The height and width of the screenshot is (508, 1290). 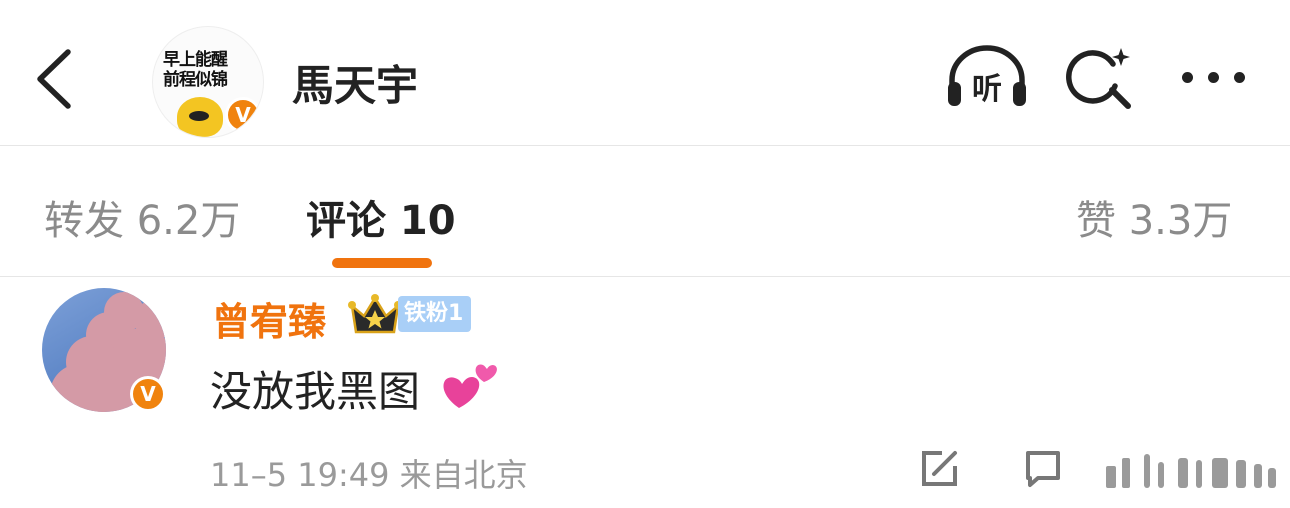 I want to click on header-divider, so click(x=645, y=145).